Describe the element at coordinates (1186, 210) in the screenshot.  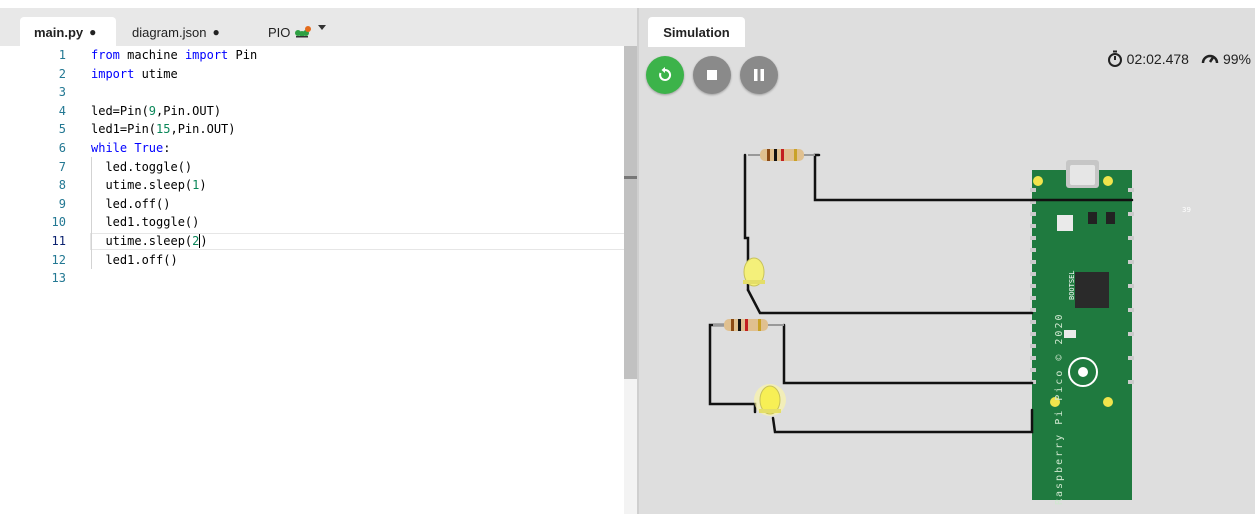
I see `pin-number-label: 39` at that location.